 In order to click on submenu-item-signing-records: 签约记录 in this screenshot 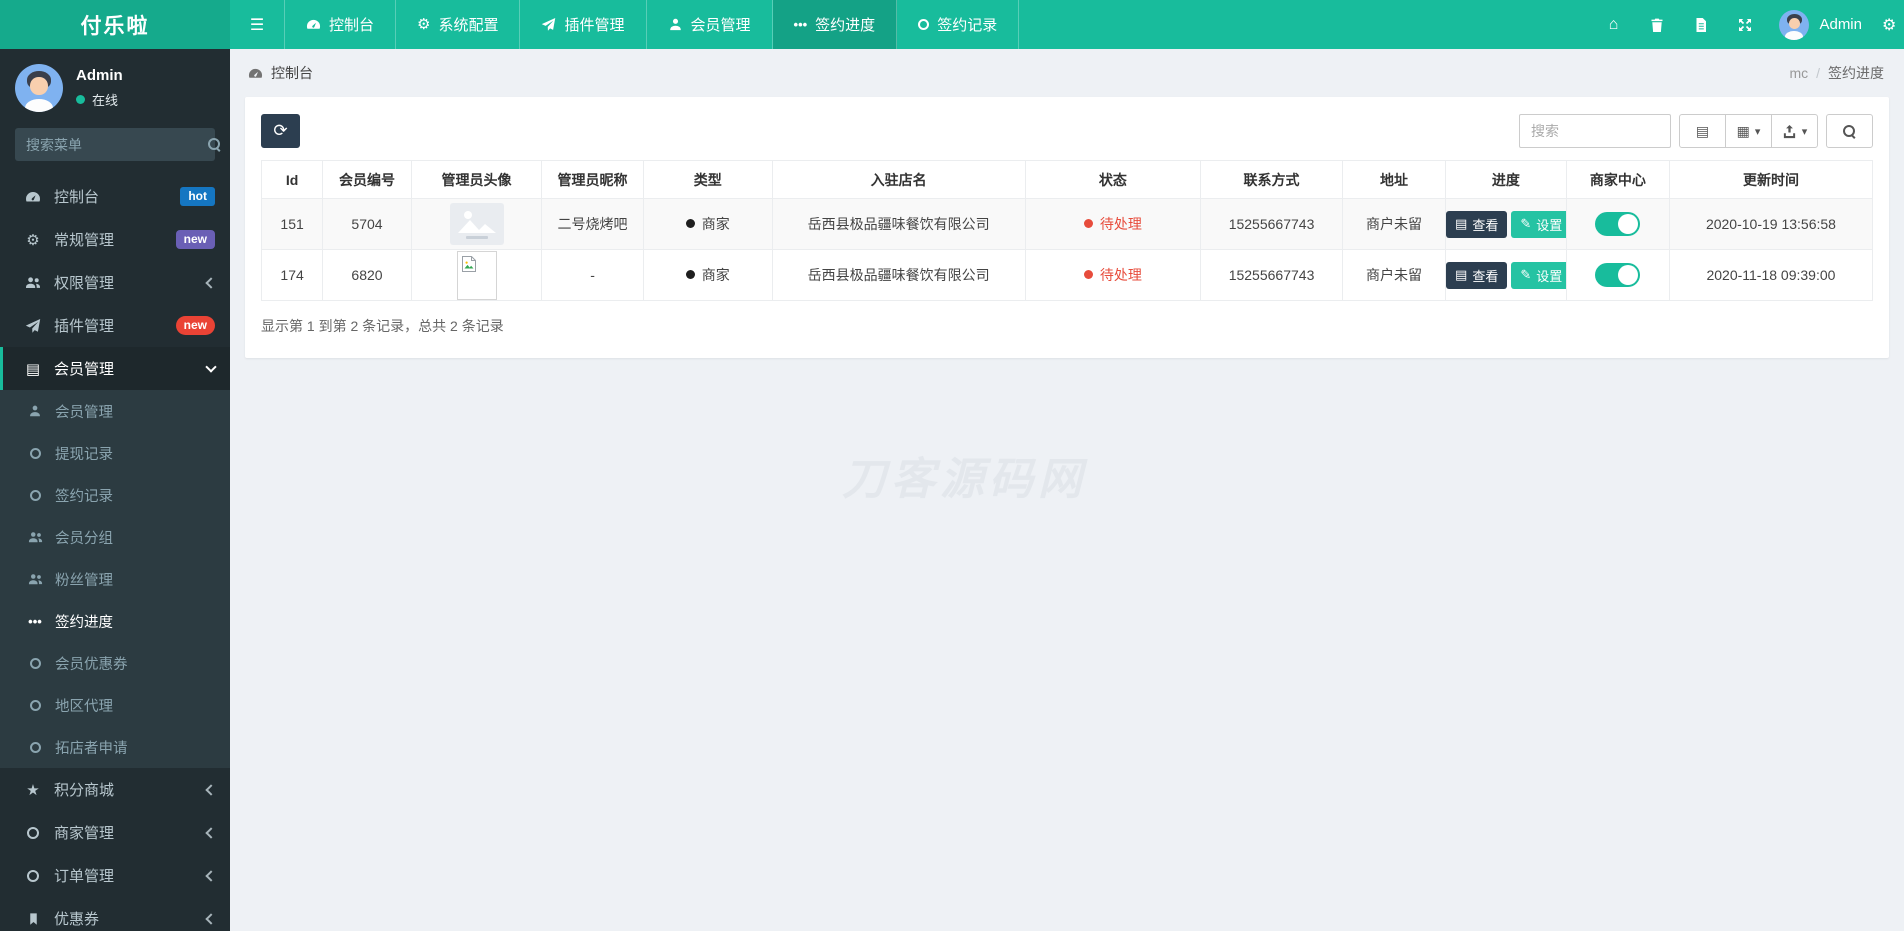, I will do `click(115, 495)`.